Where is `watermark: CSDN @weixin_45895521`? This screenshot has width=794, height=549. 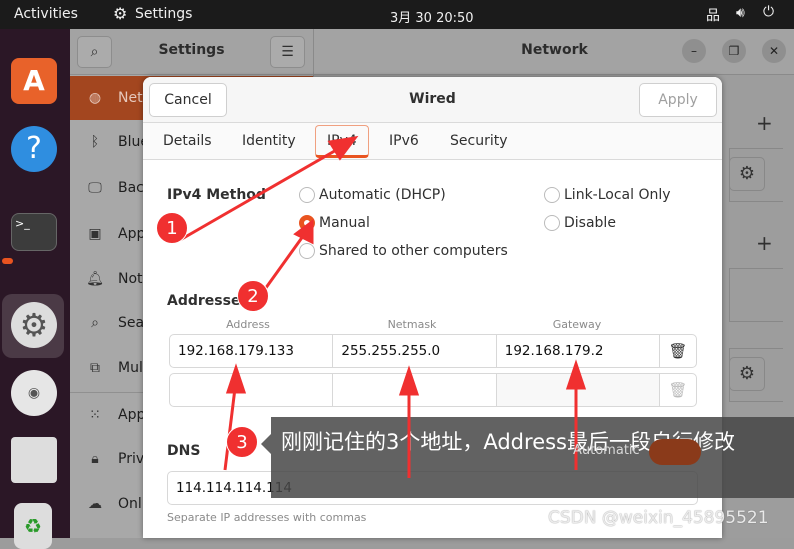 watermark: CSDN @weixin_45895521 is located at coordinates (658, 518).